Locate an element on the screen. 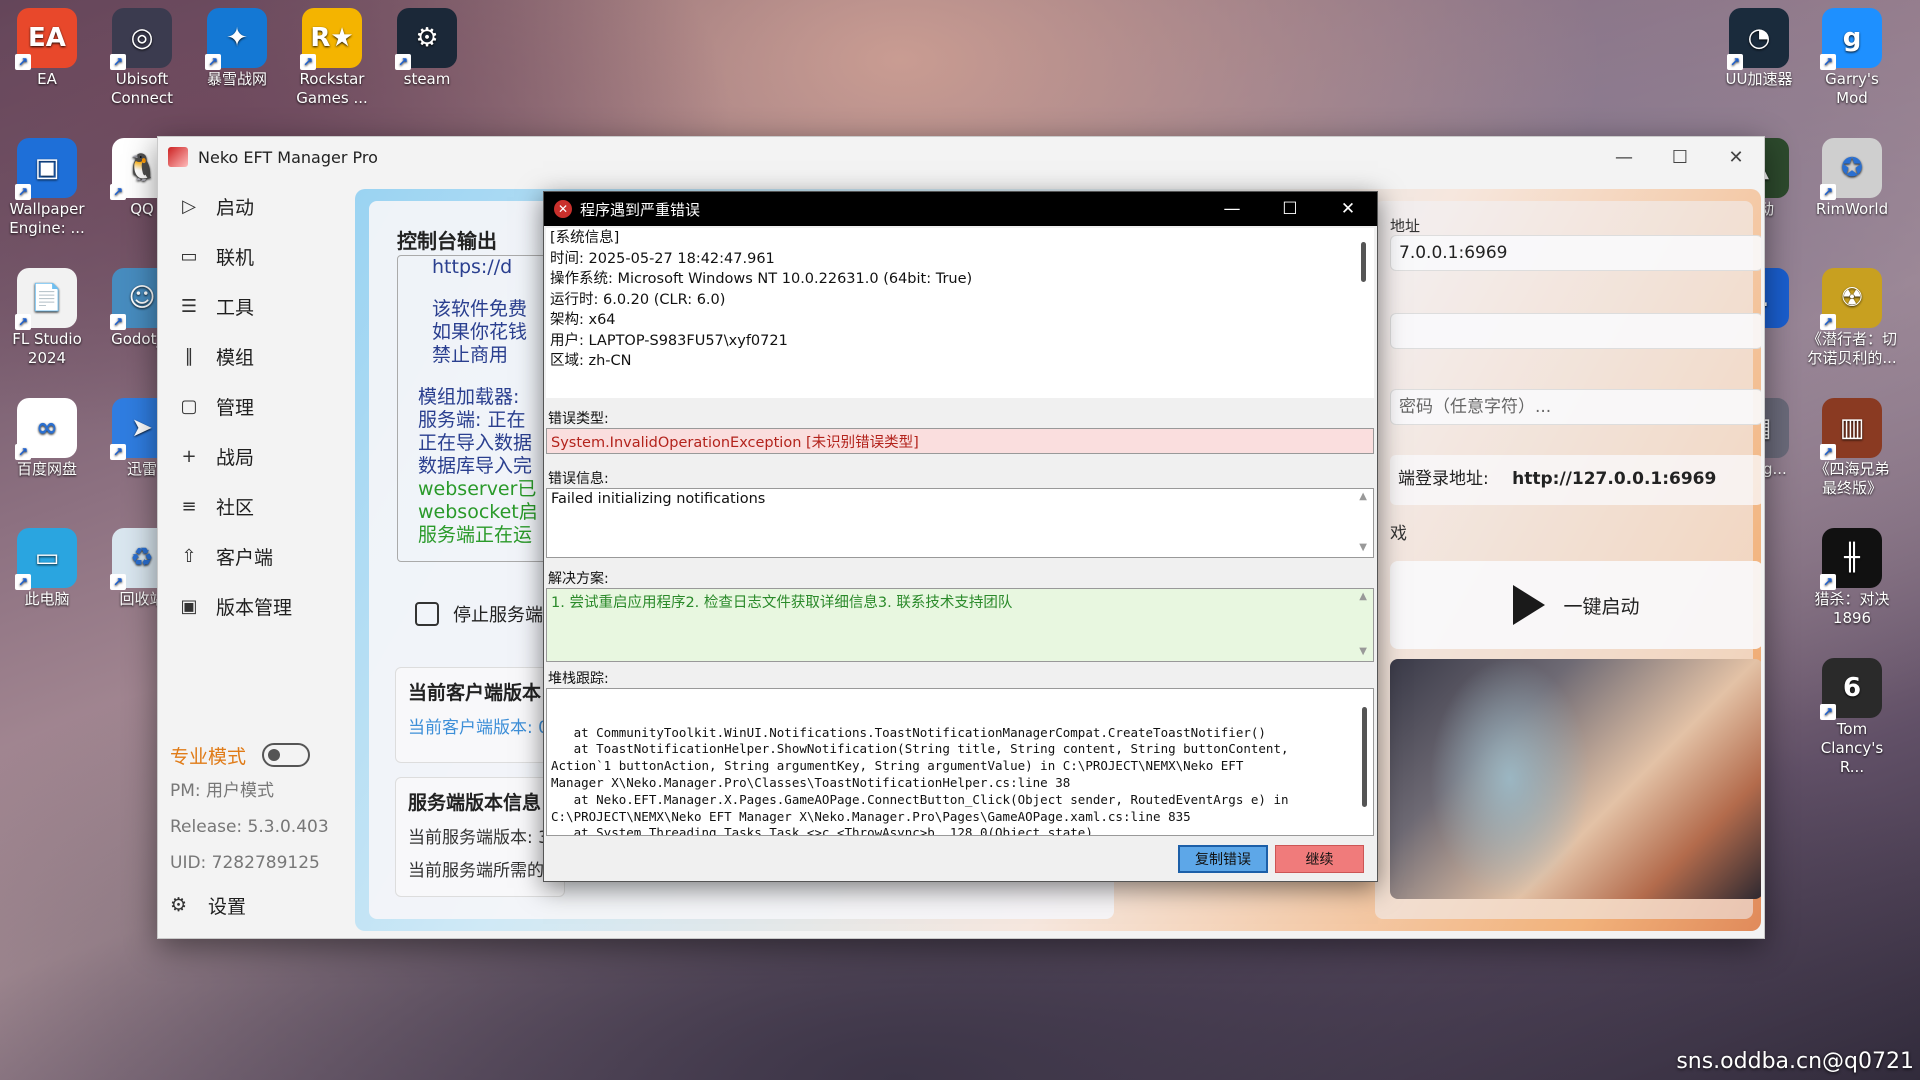  app-titlebar: Neko EFT Manager Pro is located at coordinates (961, 157).